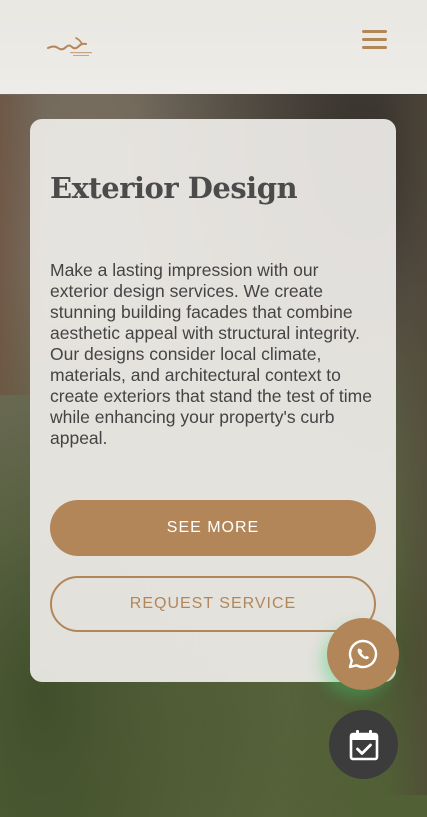 The image size is (427, 817). I want to click on card-title: Exterior Design, so click(174, 188).